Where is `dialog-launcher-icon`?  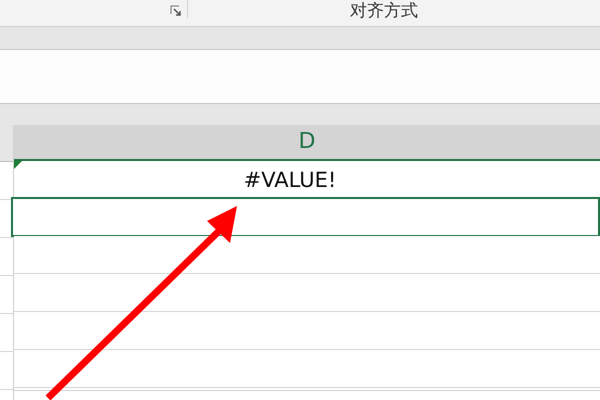
dialog-launcher-icon is located at coordinates (176, 11).